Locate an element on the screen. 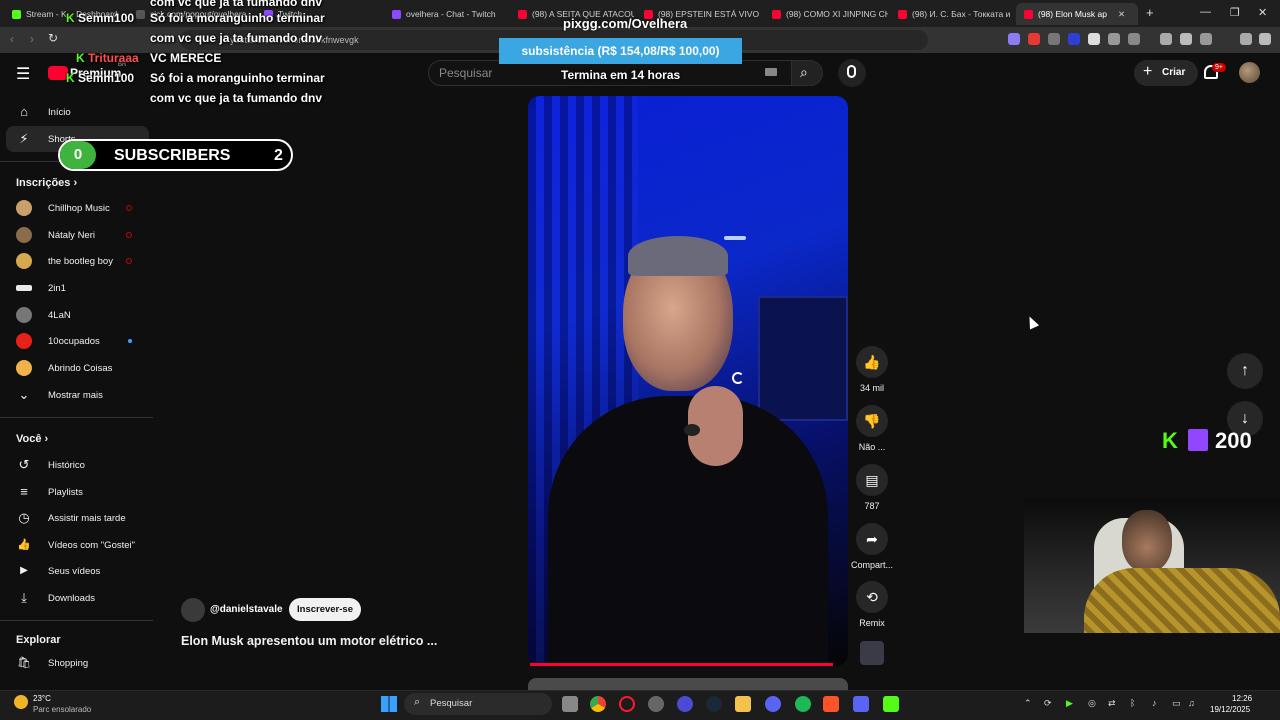 This screenshot has width=1280, height=720. like-button: 👍 34 mil is located at coordinates (872, 369).